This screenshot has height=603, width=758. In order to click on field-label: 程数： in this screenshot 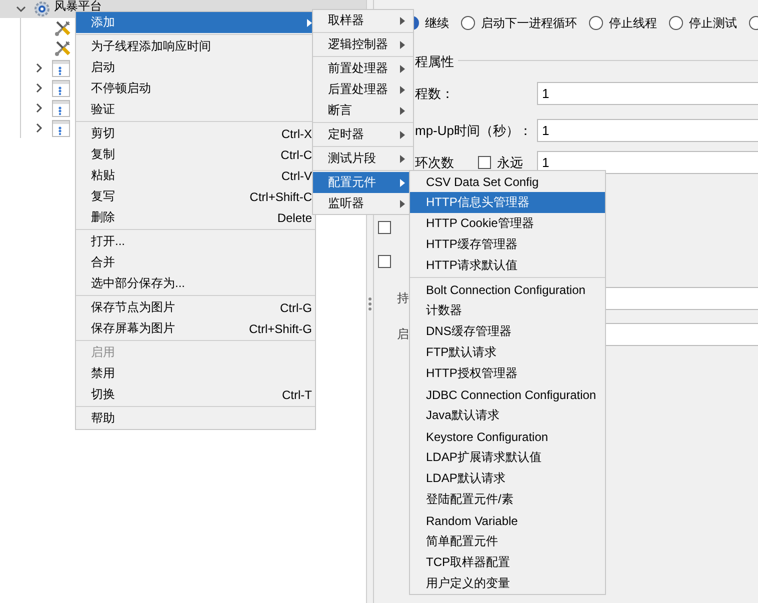, I will do `click(434, 93)`.